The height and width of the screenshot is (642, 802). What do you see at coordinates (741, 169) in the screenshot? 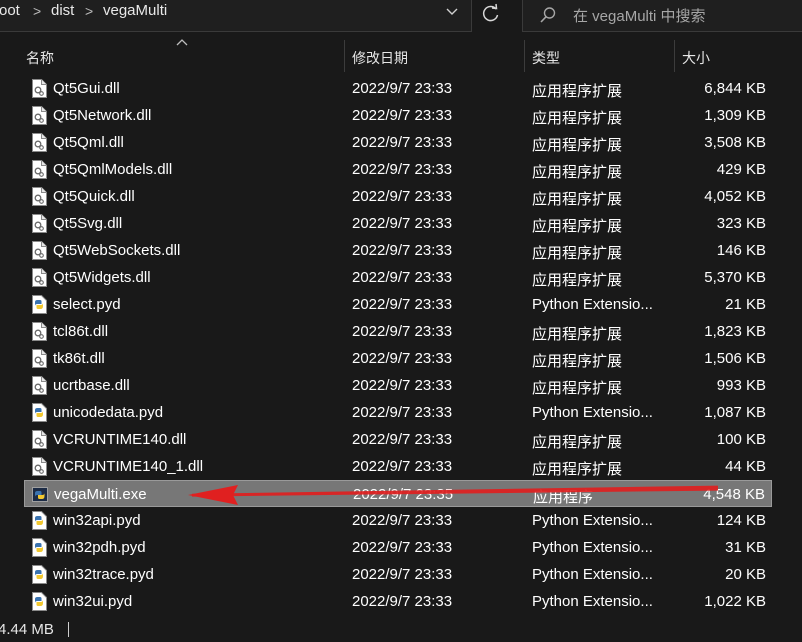
I see `file-size: 429 KB` at bounding box center [741, 169].